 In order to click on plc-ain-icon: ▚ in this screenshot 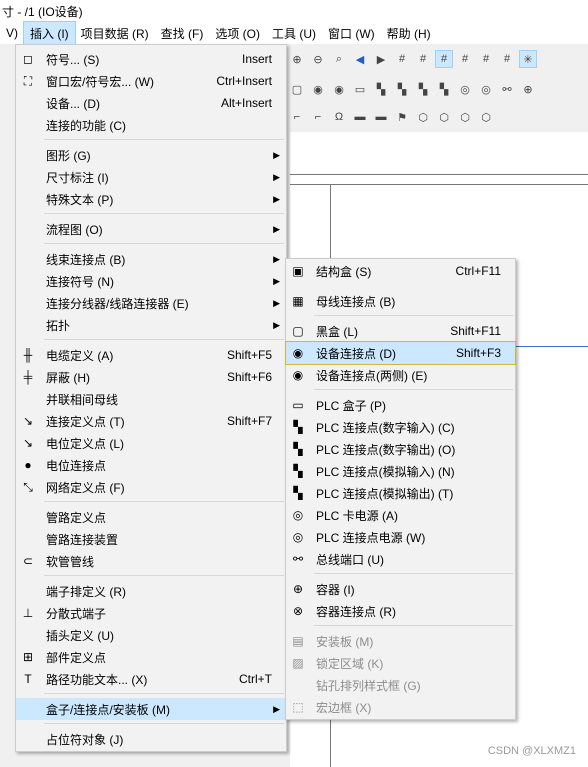, I will do `click(423, 89)`.